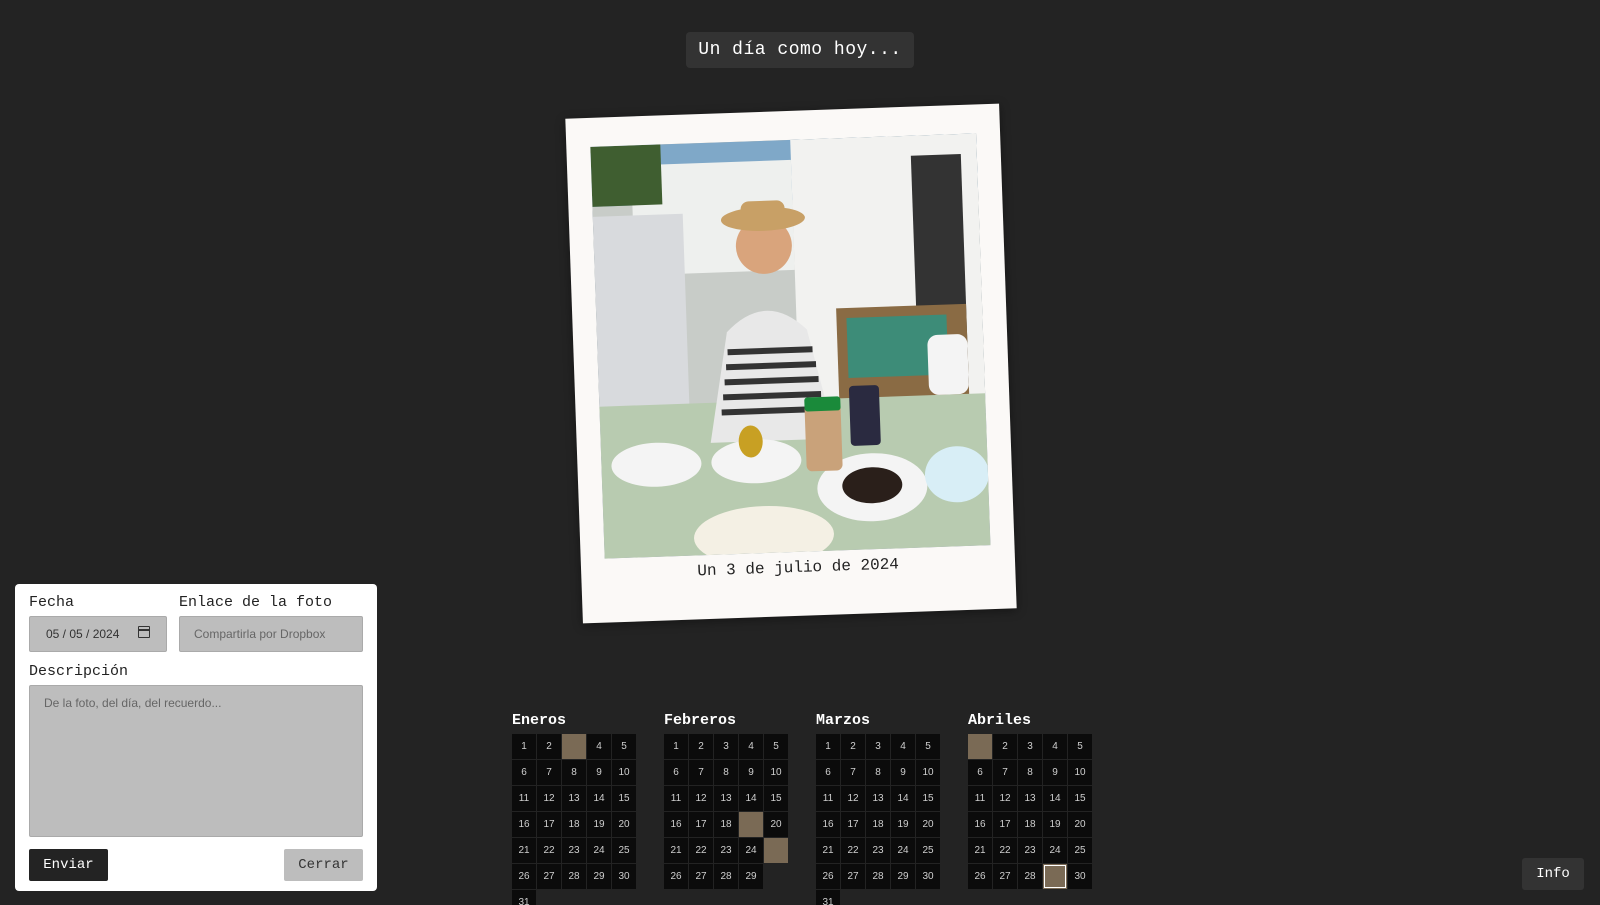 This screenshot has width=1600, height=905. Describe the element at coordinates (68, 865) in the screenshot. I see `send-button: Enviar` at that location.